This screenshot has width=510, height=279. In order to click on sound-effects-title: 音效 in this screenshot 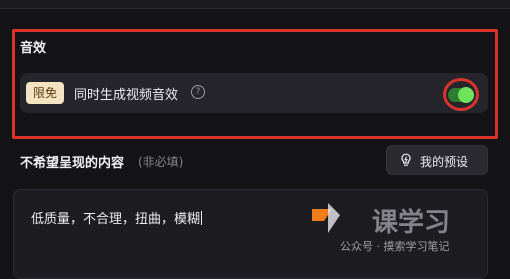, I will do `click(33, 48)`.